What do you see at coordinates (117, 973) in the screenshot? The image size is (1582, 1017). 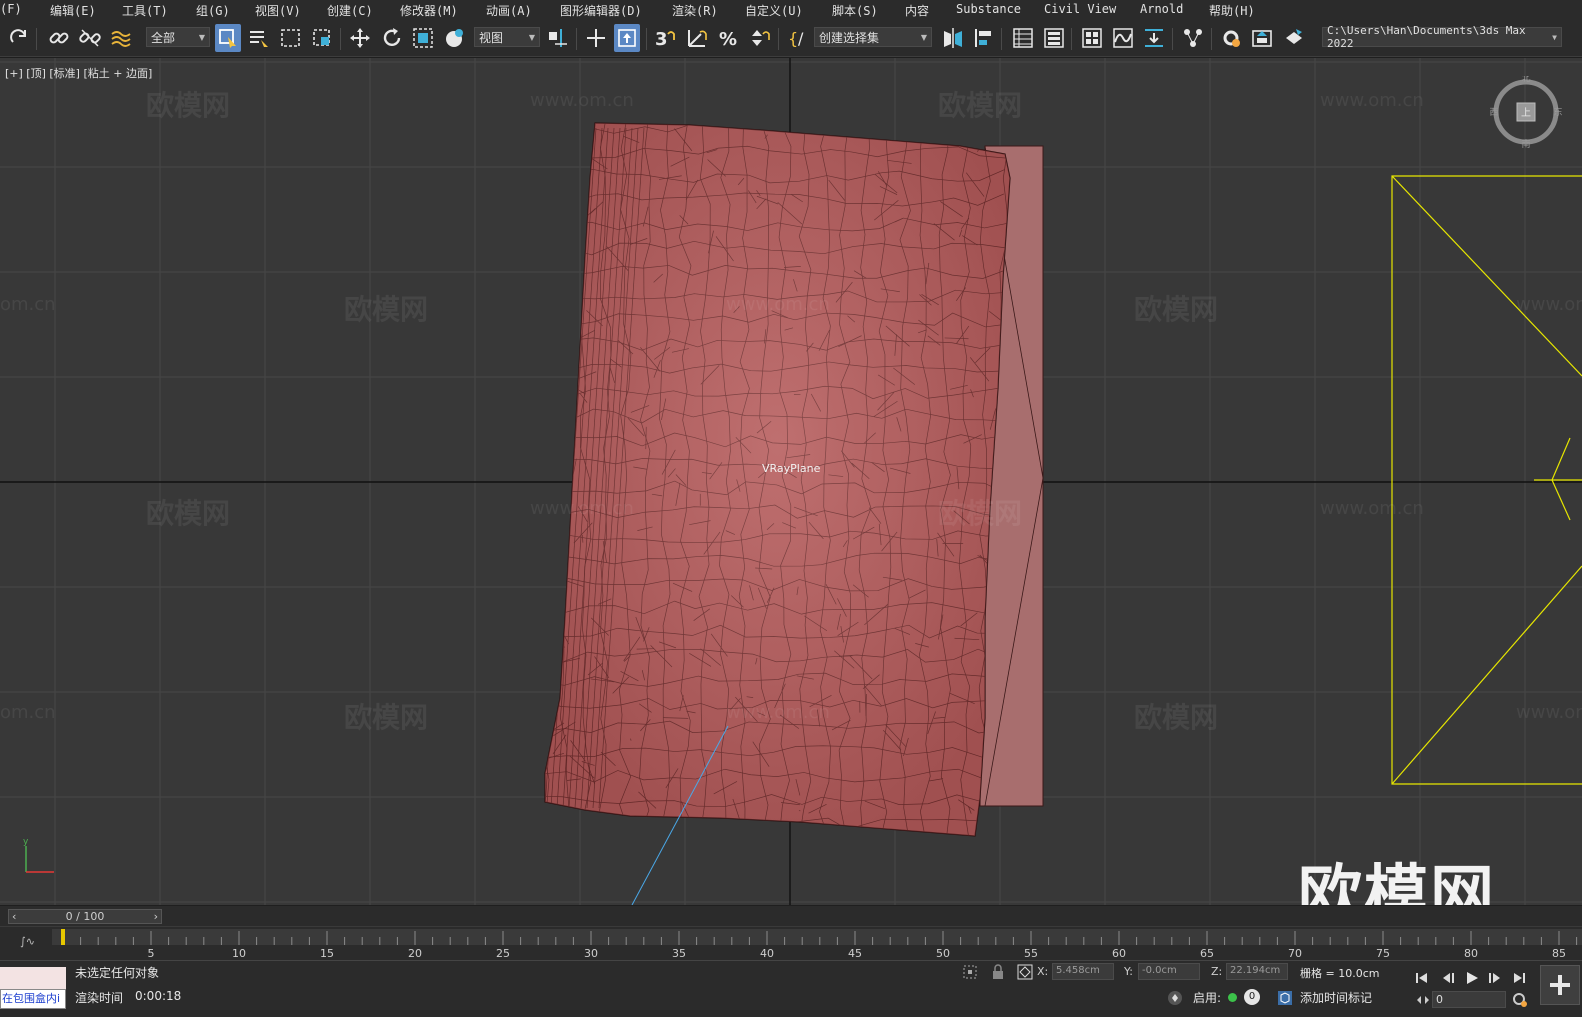 I see `selection-status: 未选定任何对象` at bounding box center [117, 973].